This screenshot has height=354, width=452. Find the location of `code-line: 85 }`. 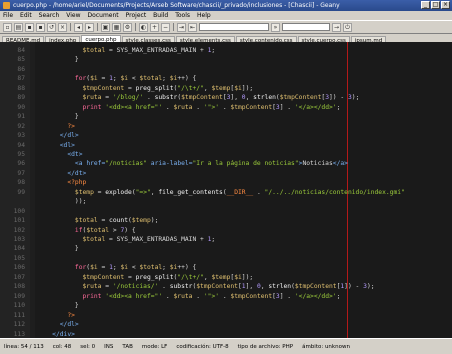

code-line: 85 } is located at coordinates (226, 59).